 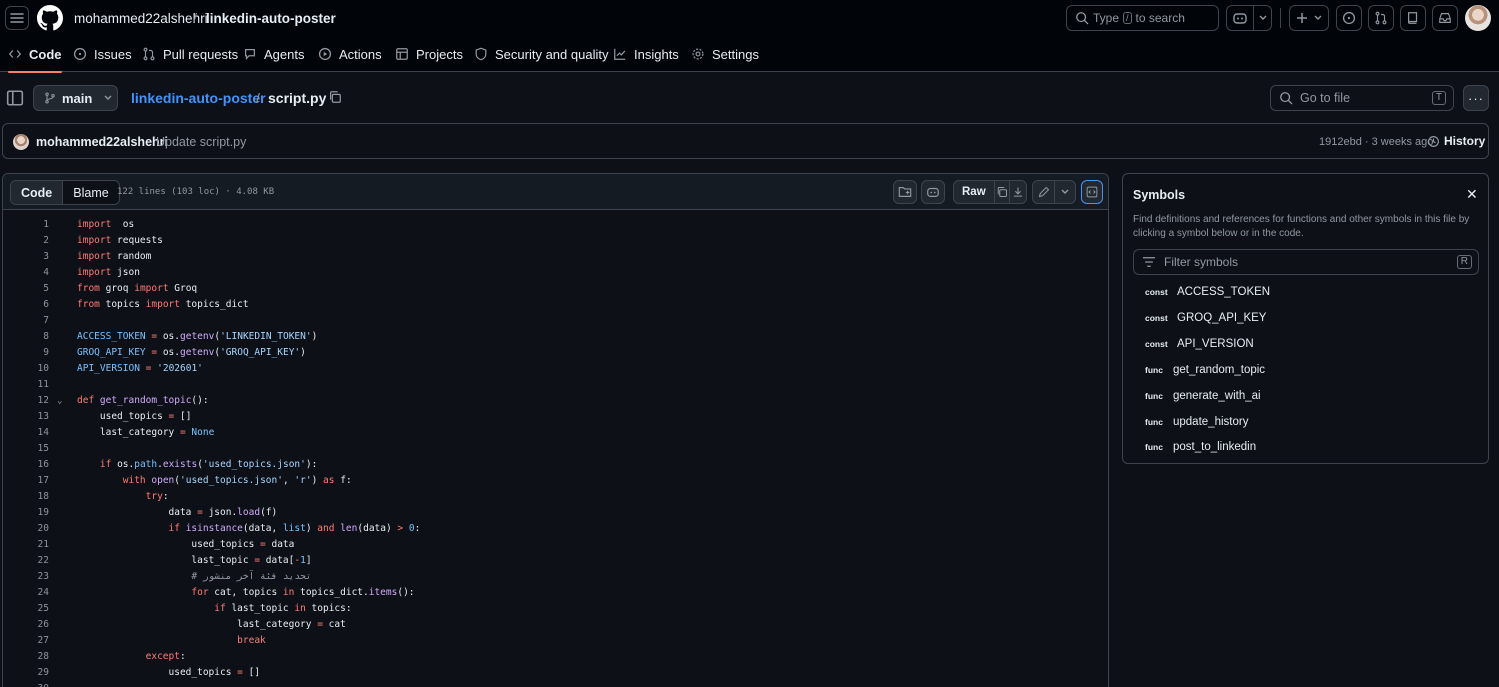 What do you see at coordinates (1196, 422) in the screenshot?
I see `symbol-item: func update_history` at bounding box center [1196, 422].